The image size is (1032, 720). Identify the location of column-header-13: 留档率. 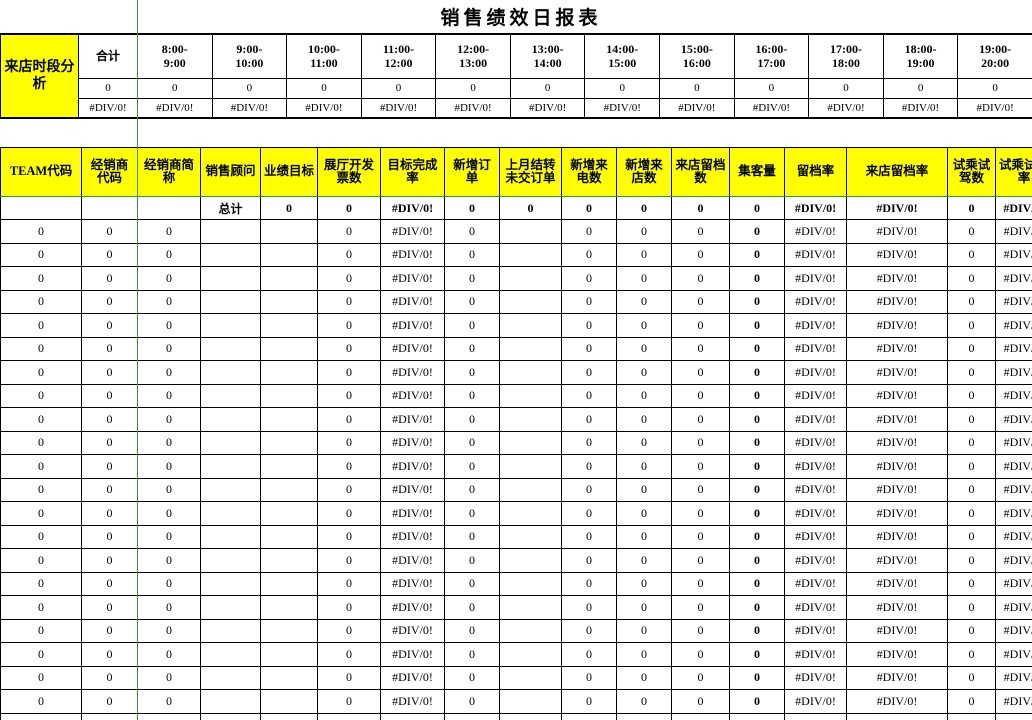
(815, 172).